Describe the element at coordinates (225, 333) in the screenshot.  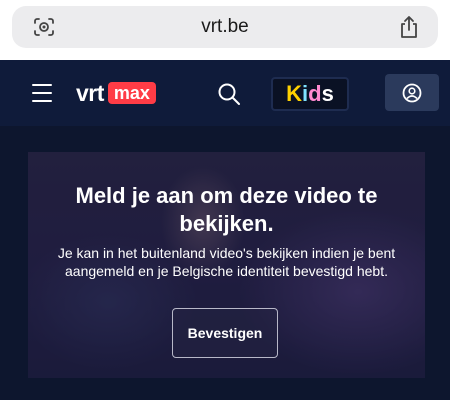
I see `confirm-button: Bevestigen` at that location.